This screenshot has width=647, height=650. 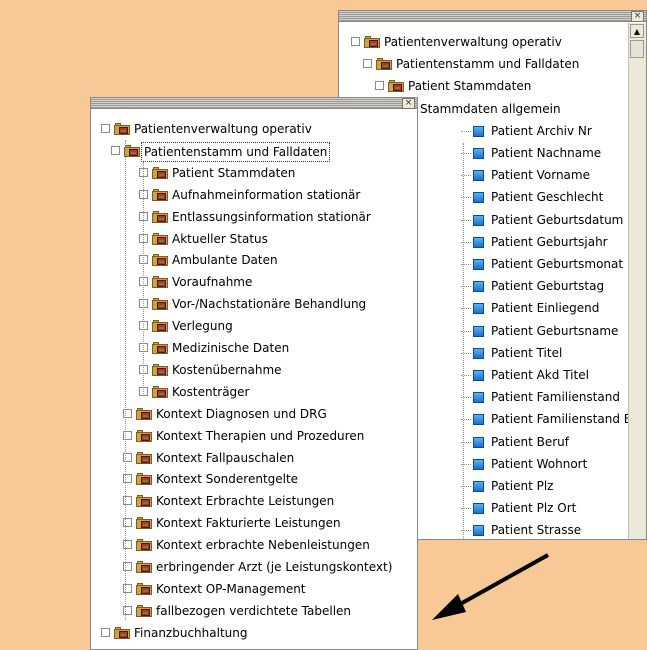 I want to click on pointer-arrow-icon, so click(x=490, y=586).